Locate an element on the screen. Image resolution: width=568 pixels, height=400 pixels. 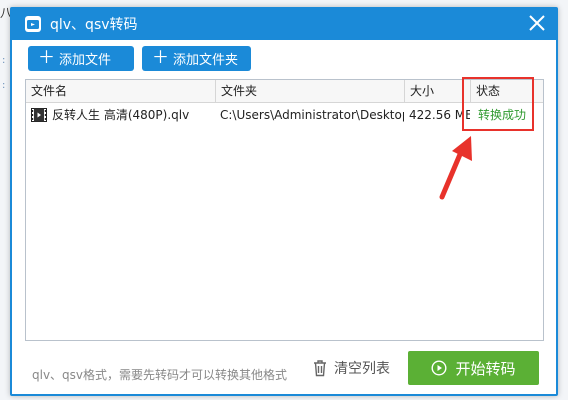
clear-list-button: 清空列表 is located at coordinates (351, 368).